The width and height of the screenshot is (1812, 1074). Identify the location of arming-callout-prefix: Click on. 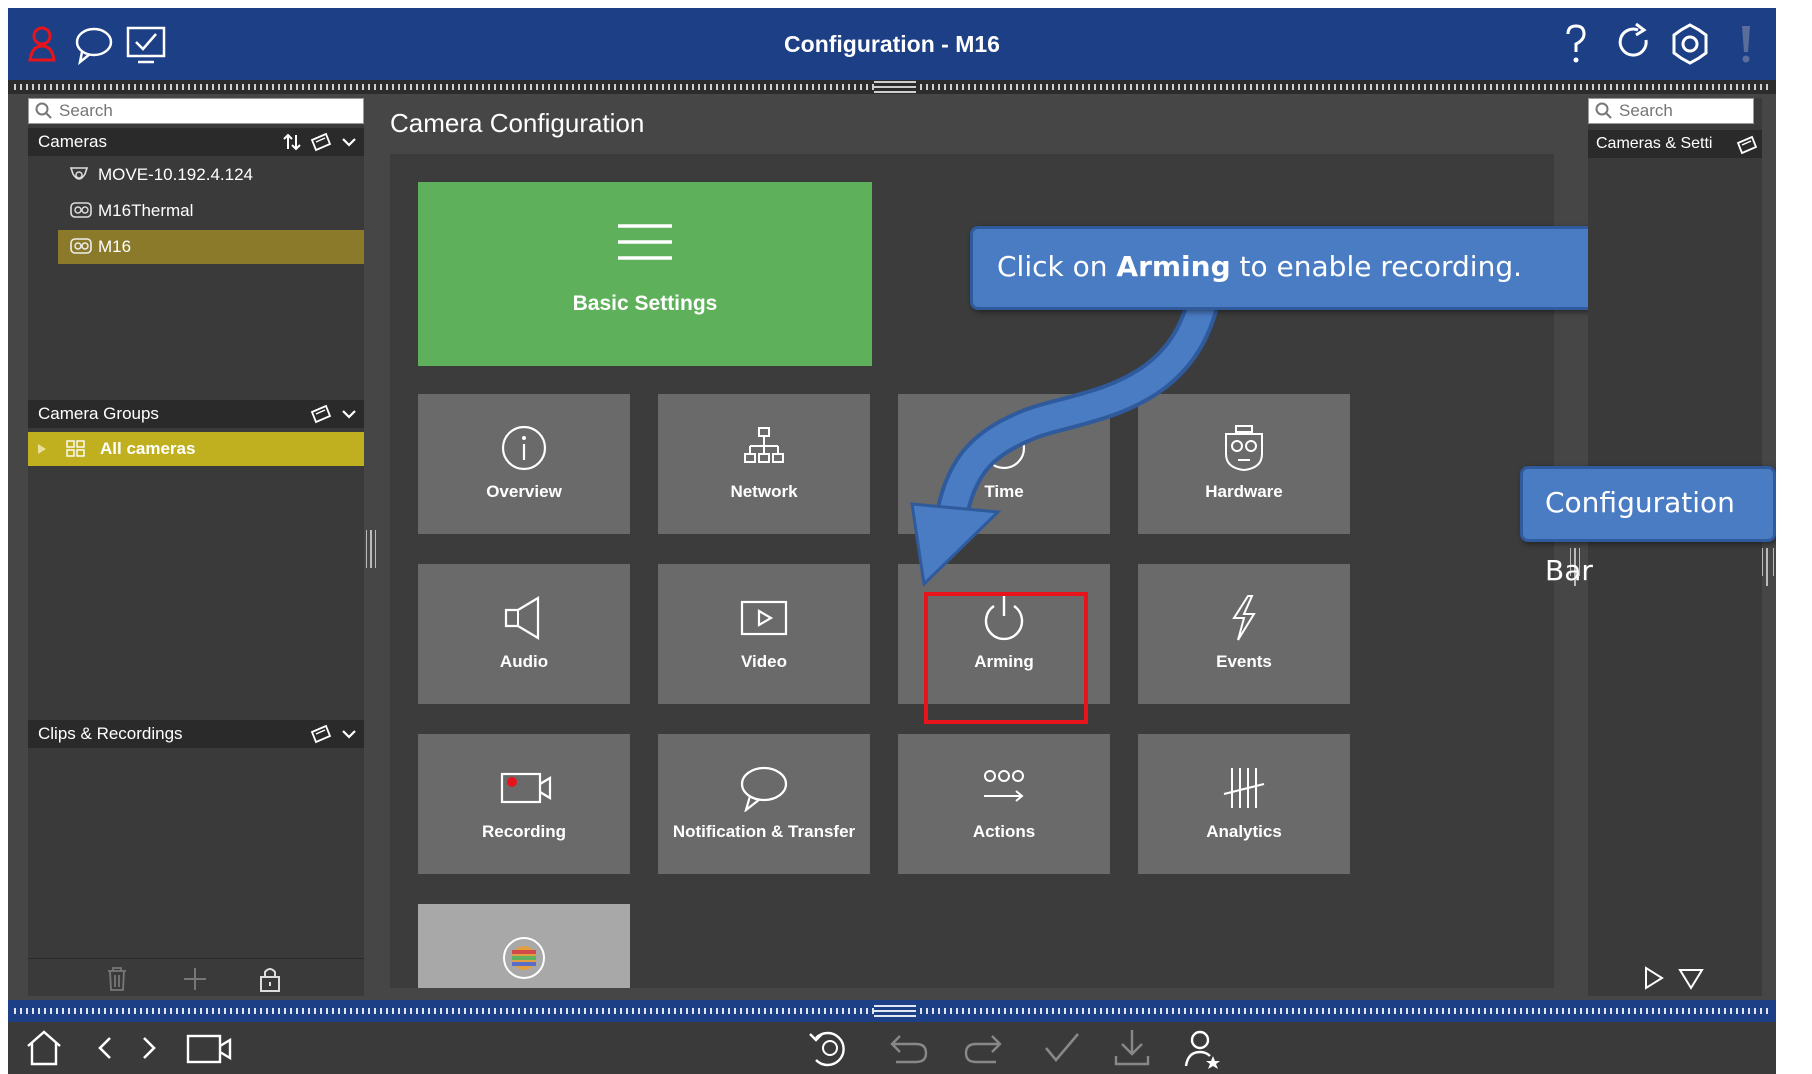
(1057, 266).